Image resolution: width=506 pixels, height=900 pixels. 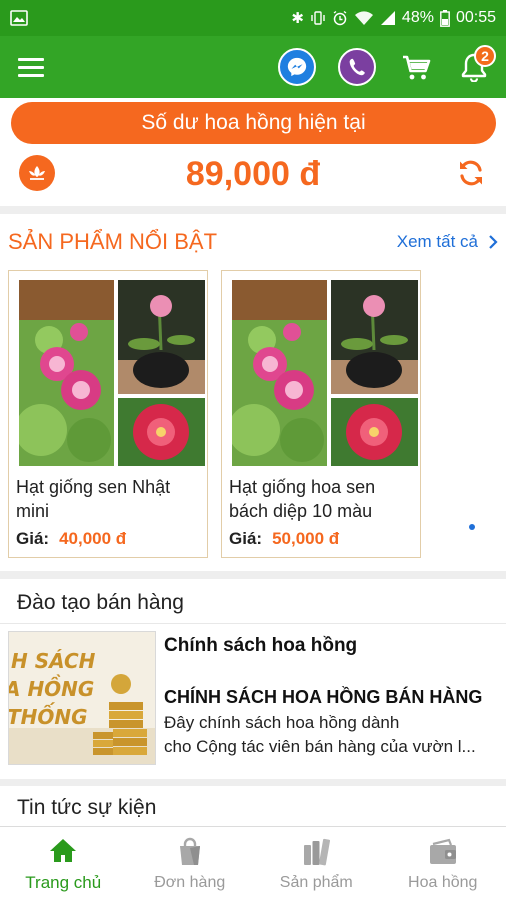 I want to click on nav-commission-label: Hoa hồng, so click(x=443, y=882).